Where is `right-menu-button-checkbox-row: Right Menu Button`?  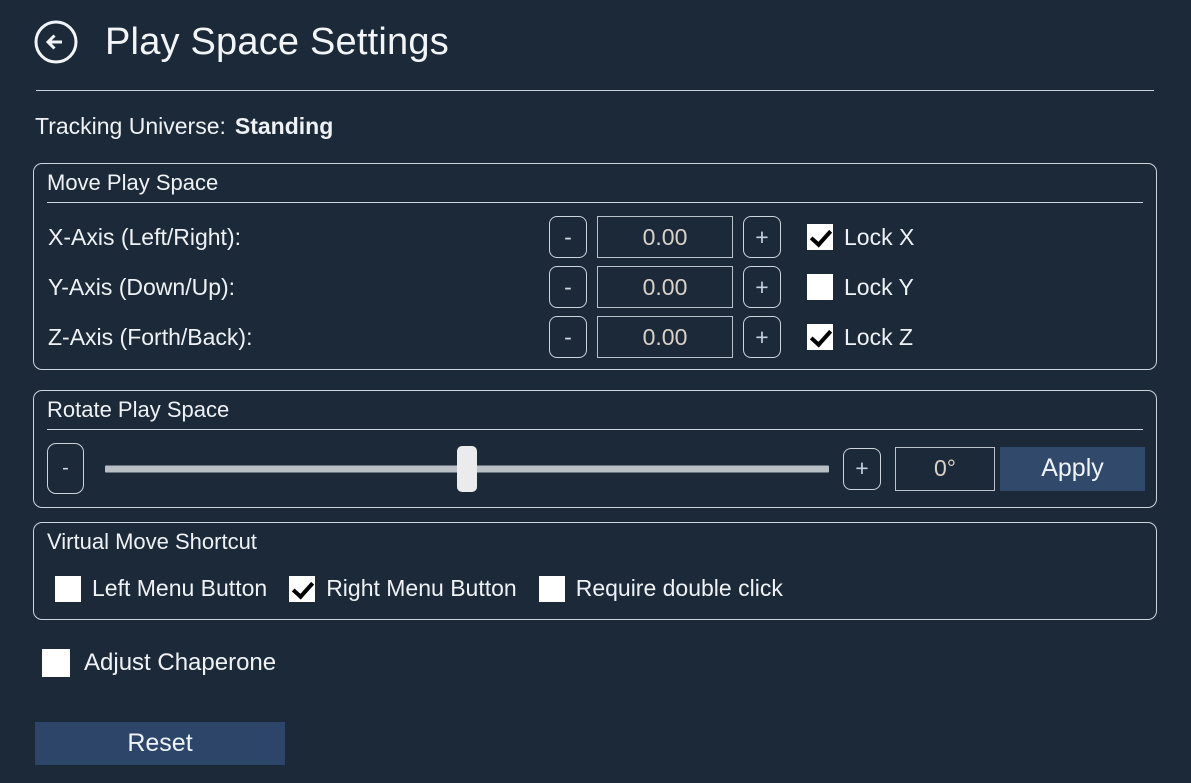
right-menu-button-checkbox-row: Right Menu Button is located at coordinates (403, 588).